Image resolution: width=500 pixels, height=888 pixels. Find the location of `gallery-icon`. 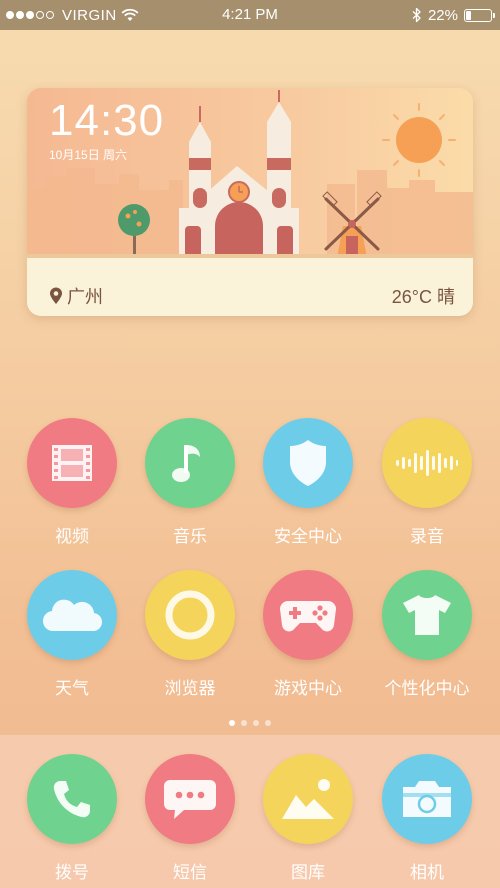

gallery-icon is located at coordinates (308, 799).